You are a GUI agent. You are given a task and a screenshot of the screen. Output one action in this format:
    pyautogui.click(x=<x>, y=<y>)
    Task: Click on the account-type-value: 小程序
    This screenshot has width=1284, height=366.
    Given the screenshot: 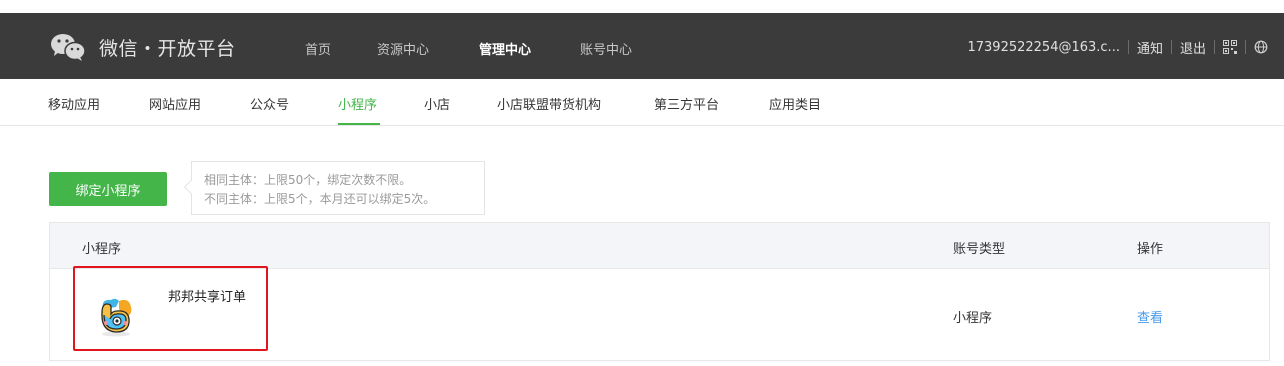 What is the action you would take?
    pyautogui.click(x=973, y=318)
    